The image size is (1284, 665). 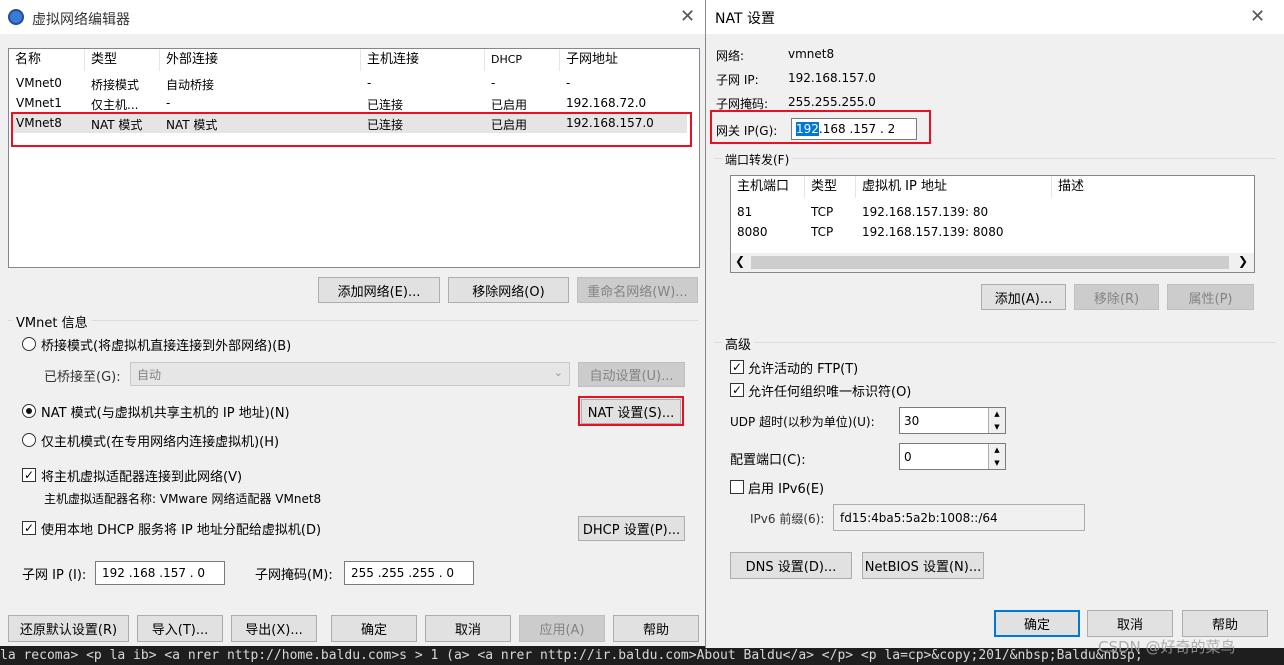 I want to click on col-subnet: 子网地址, so click(x=622, y=60).